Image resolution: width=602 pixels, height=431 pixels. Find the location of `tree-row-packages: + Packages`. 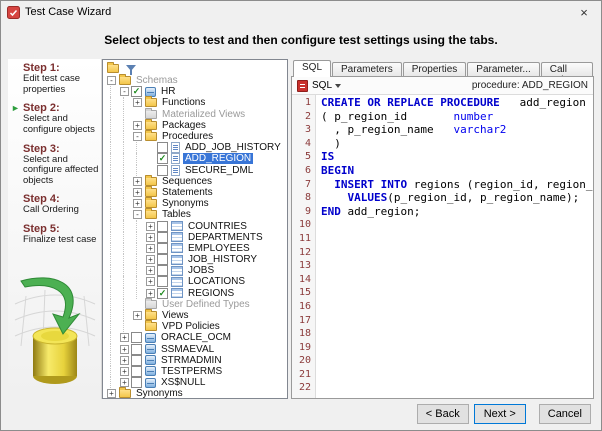

tree-row-packages: + Packages is located at coordinates (196, 125).